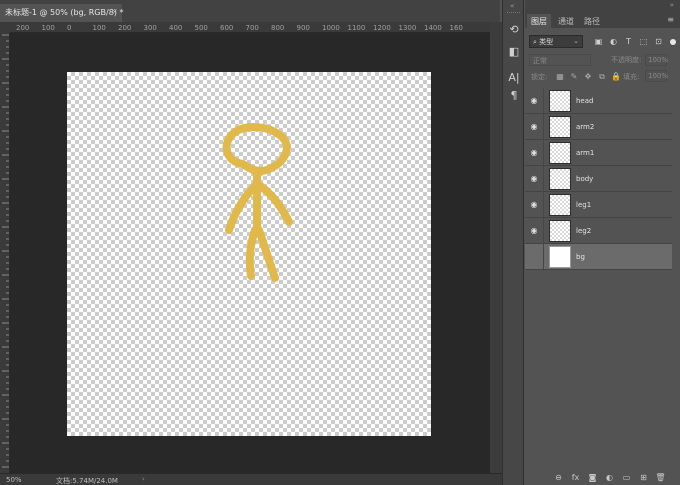 The height and width of the screenshot is (485, 680). I want to click on ruler-tick-label: 0, so click(69, 28).